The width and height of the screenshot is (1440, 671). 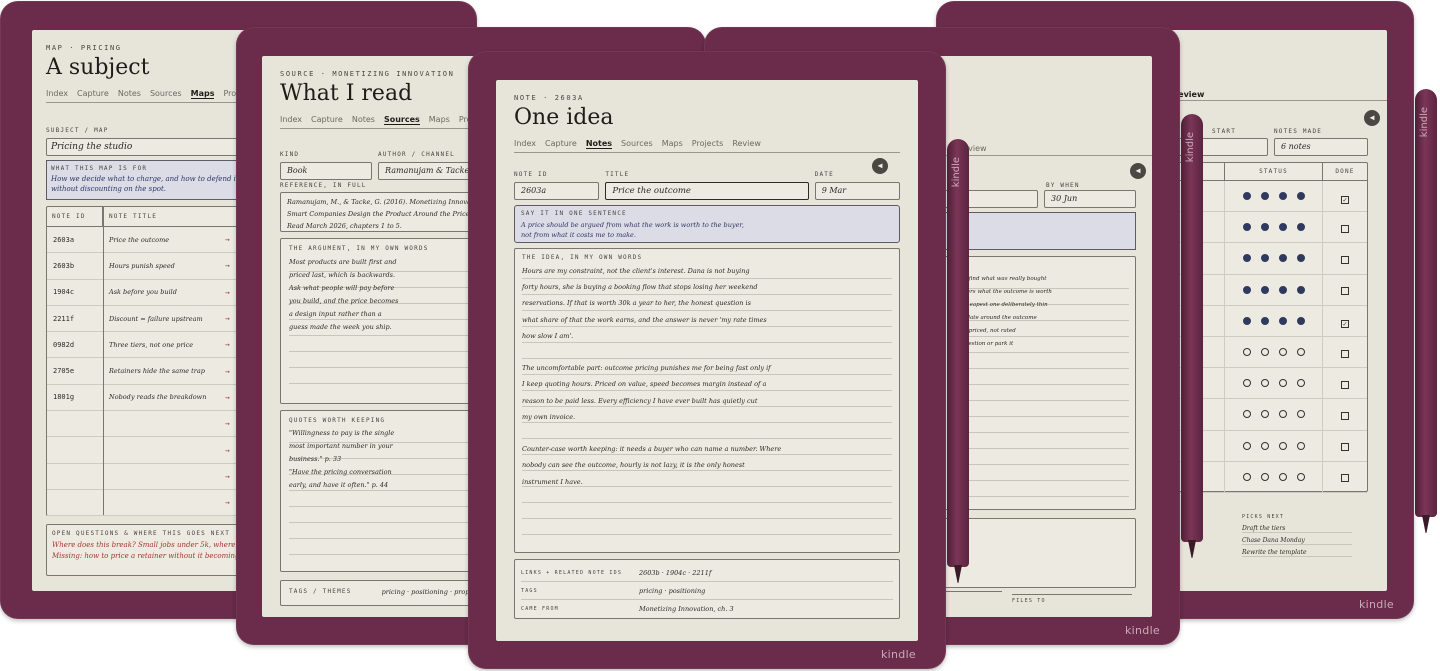 I want to click on tab-review: Review, so click(x=746, y=144).